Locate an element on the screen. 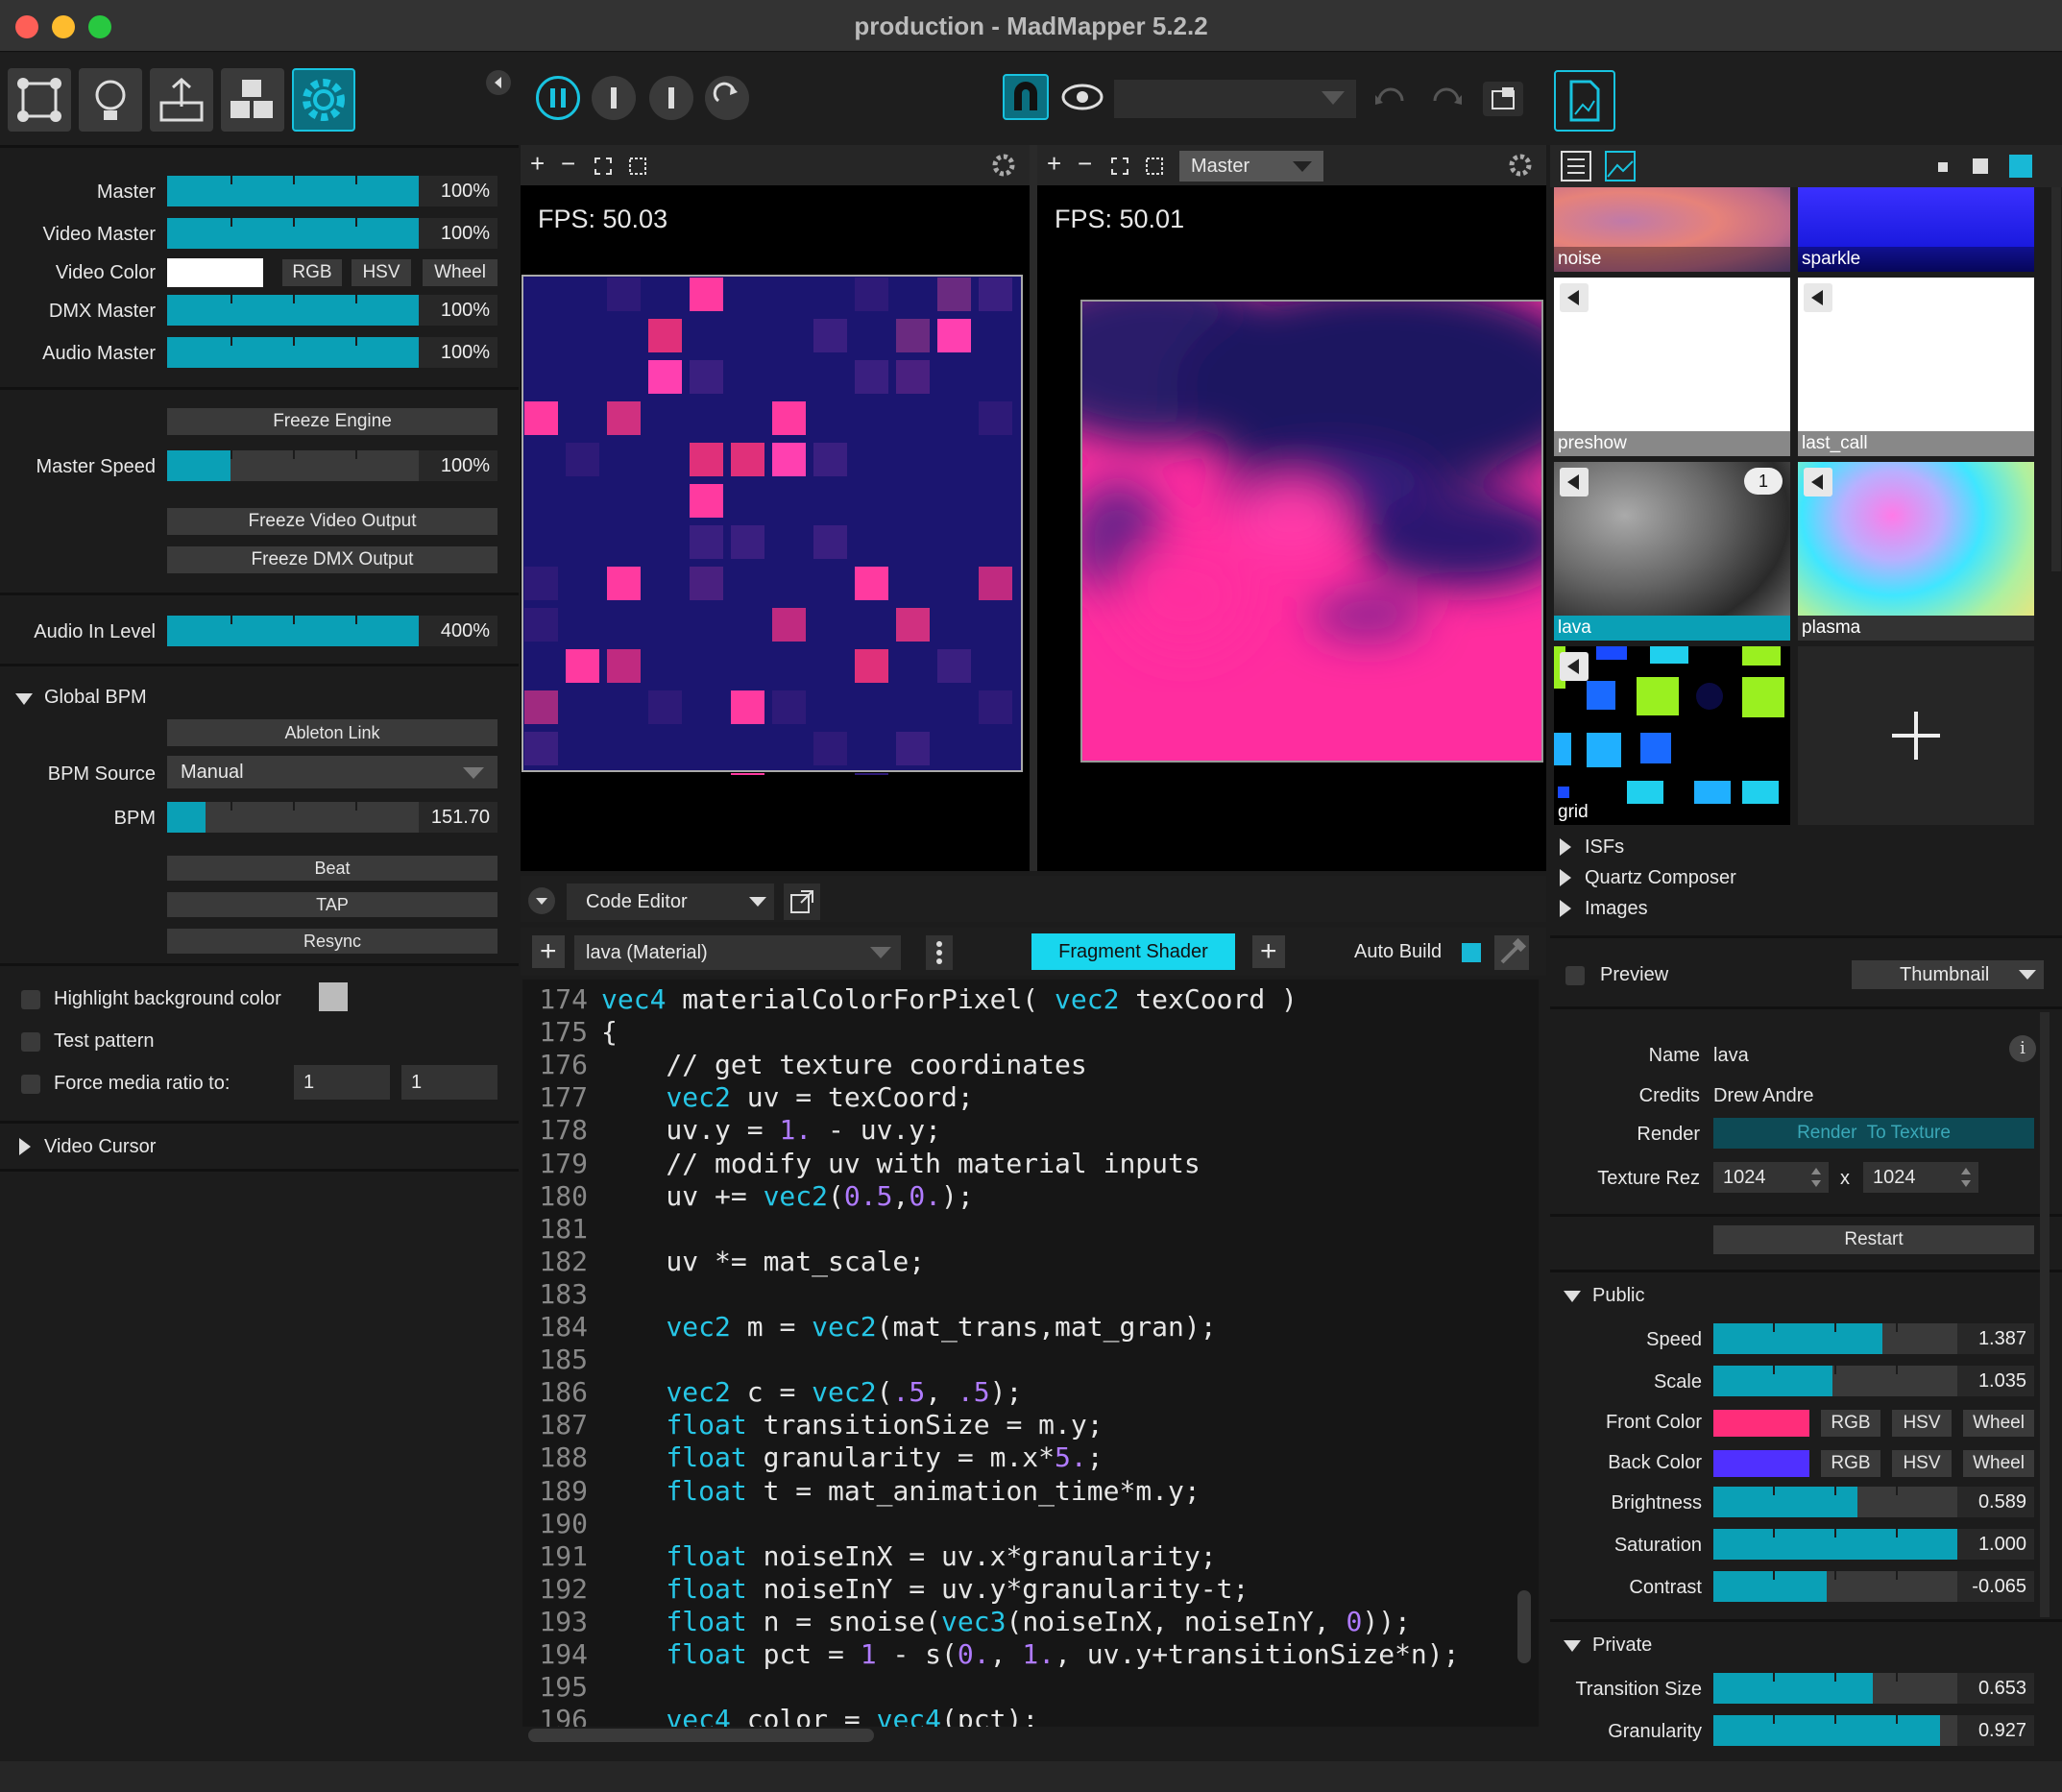  restart-material-button: Restart is located at coordinates (1874, 1239).